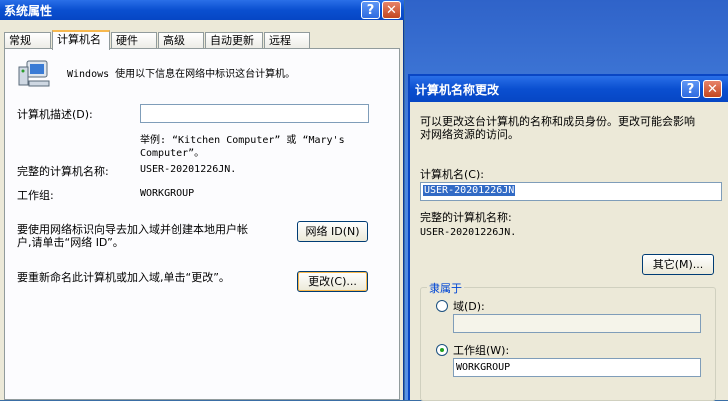 The width and height of the screenshot is (728, 401). I want to click on tab-hardware: 硬件, so click(134, 40).